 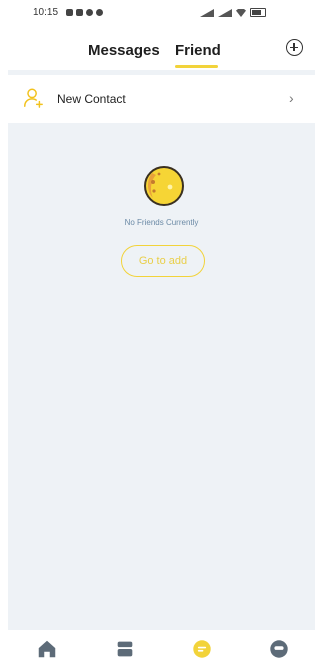 I want to click on add-circle-icon, so click(x=294, y=47).